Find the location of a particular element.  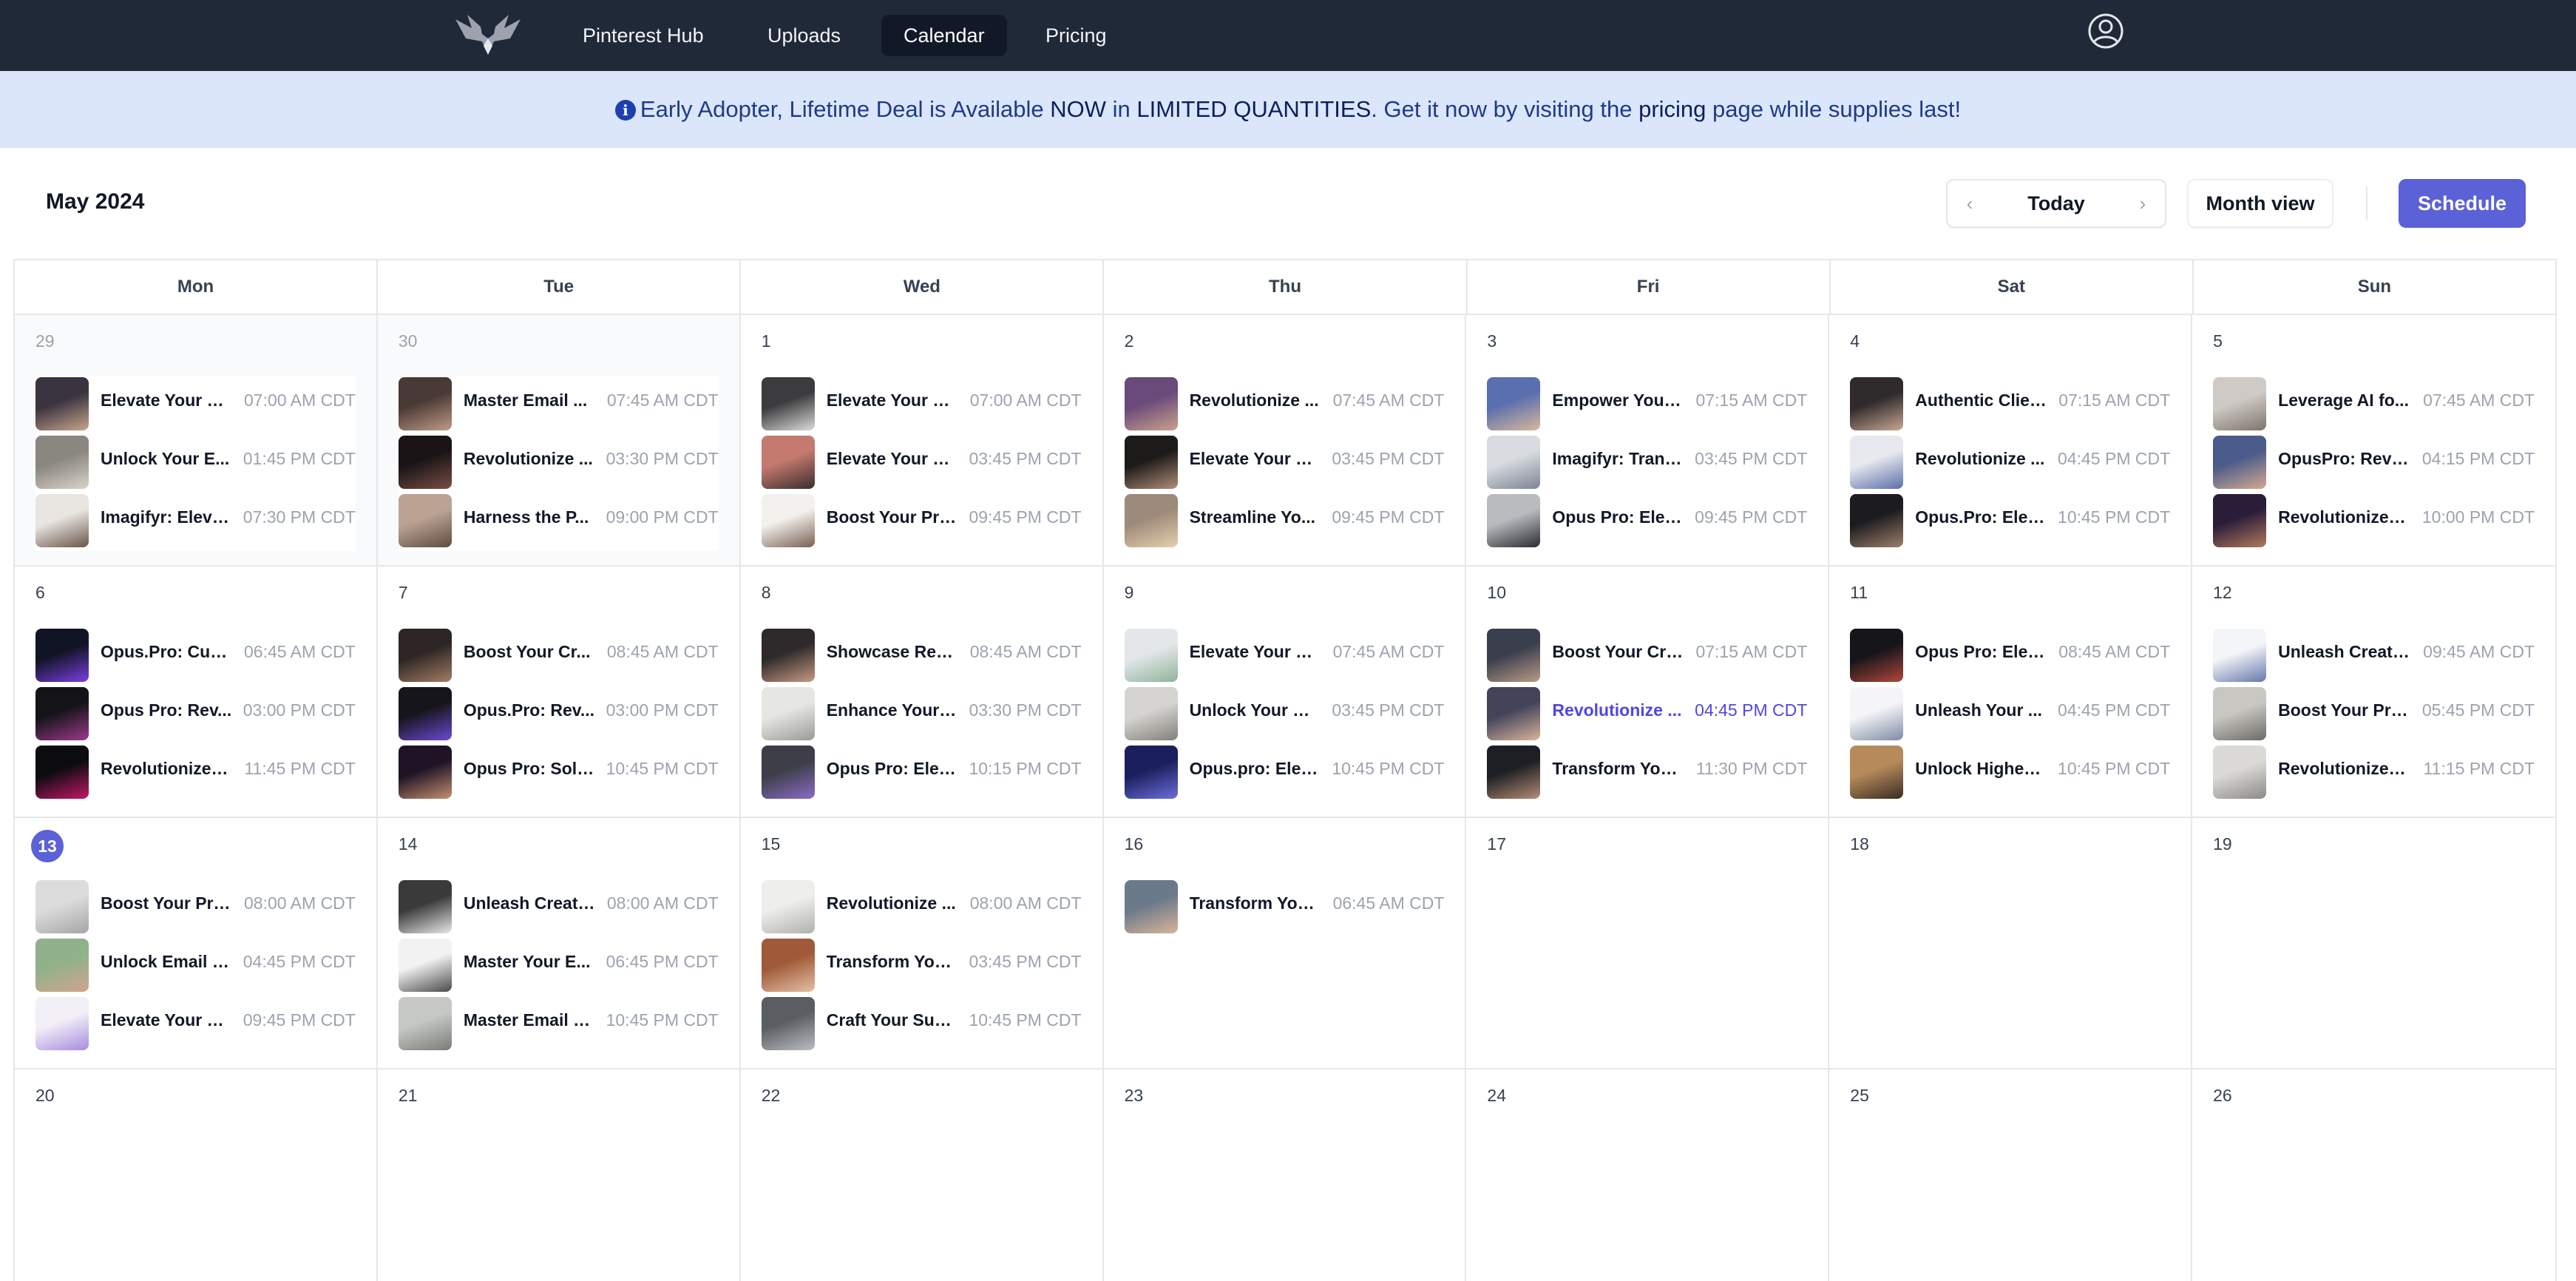

scheduled-post: Unlock Your E... 01:45 PM CDT is located at coordinates (195, 463).